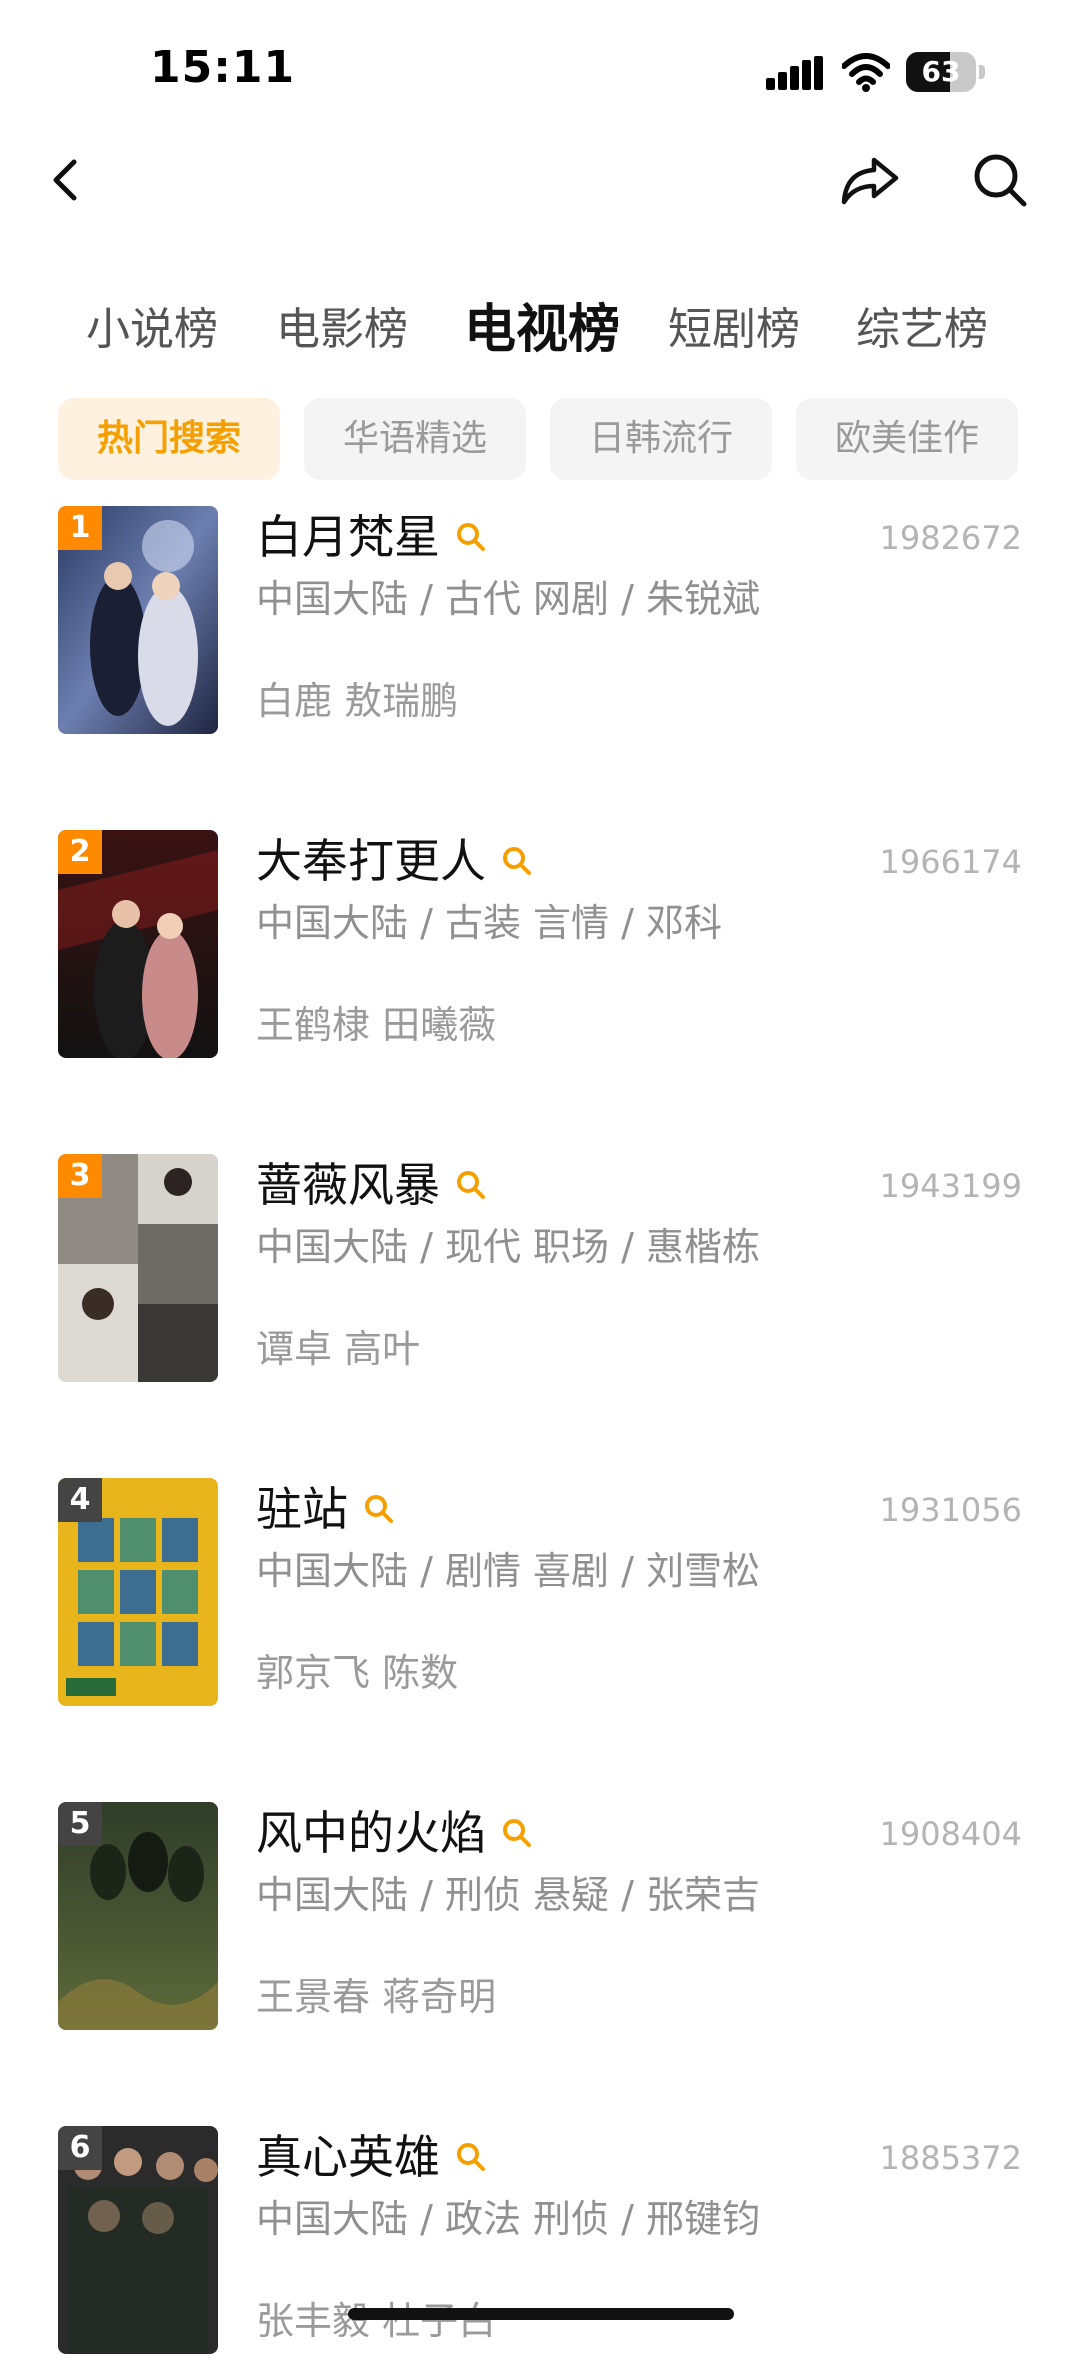  Describe the element at coordinates (950, 862) in the screenshot. I see `search-count: 1966174` at that location.